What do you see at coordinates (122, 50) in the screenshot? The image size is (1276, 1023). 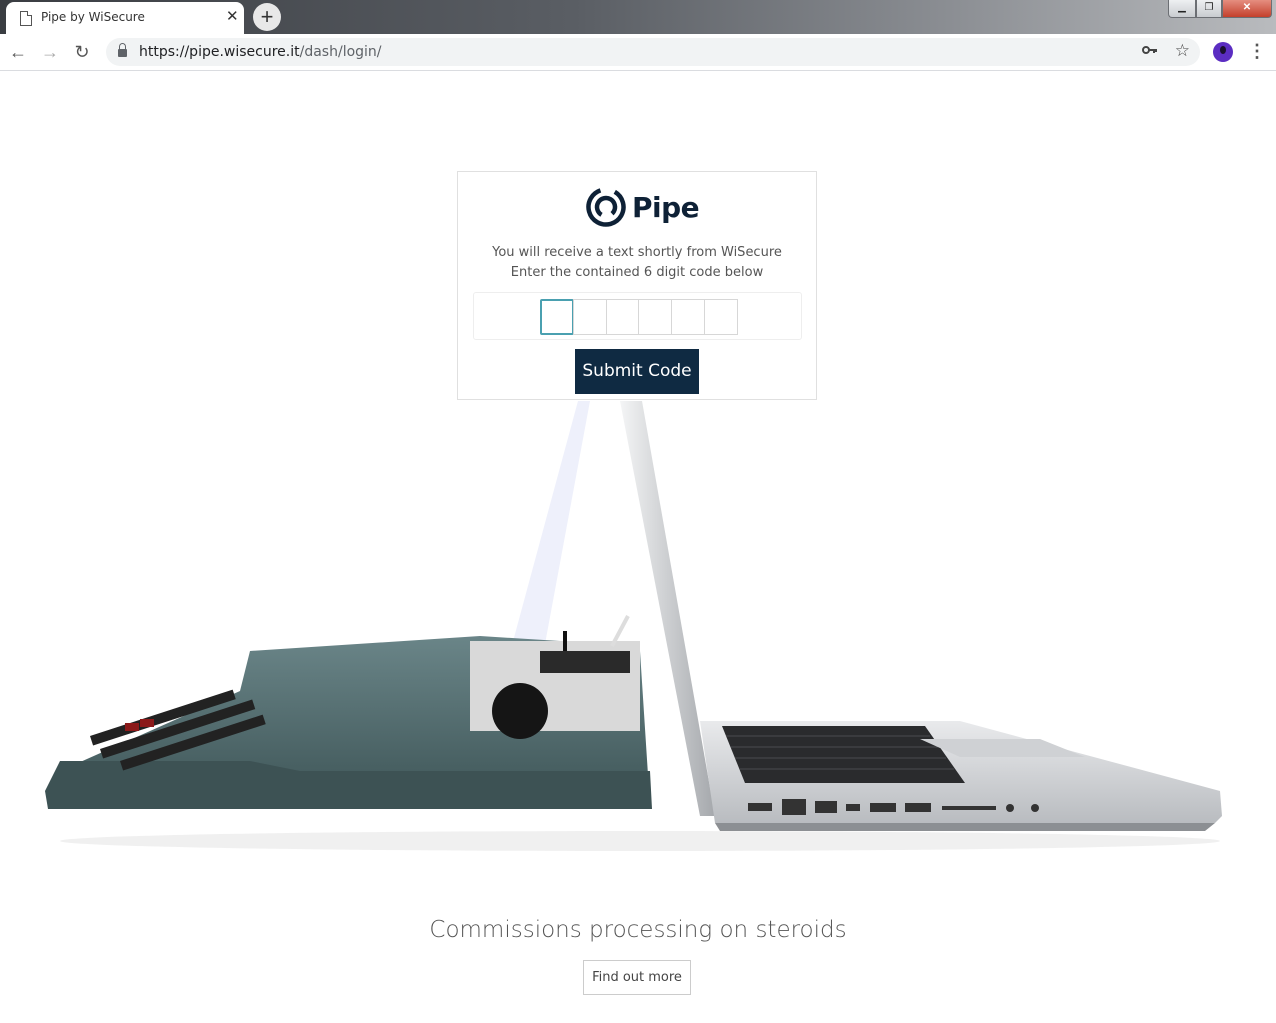 I see `lock-icon` at bounding box center [122, 50].